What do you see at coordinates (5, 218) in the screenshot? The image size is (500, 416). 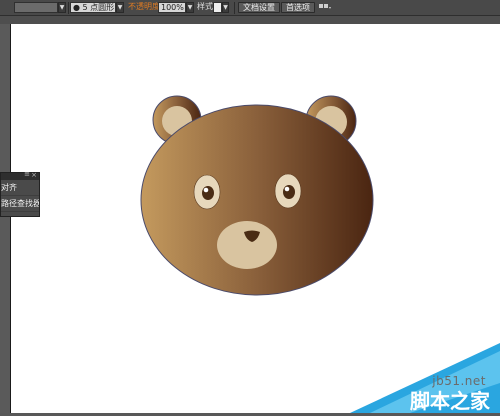 I see `tools-rail` at bounding box center [5, 218].